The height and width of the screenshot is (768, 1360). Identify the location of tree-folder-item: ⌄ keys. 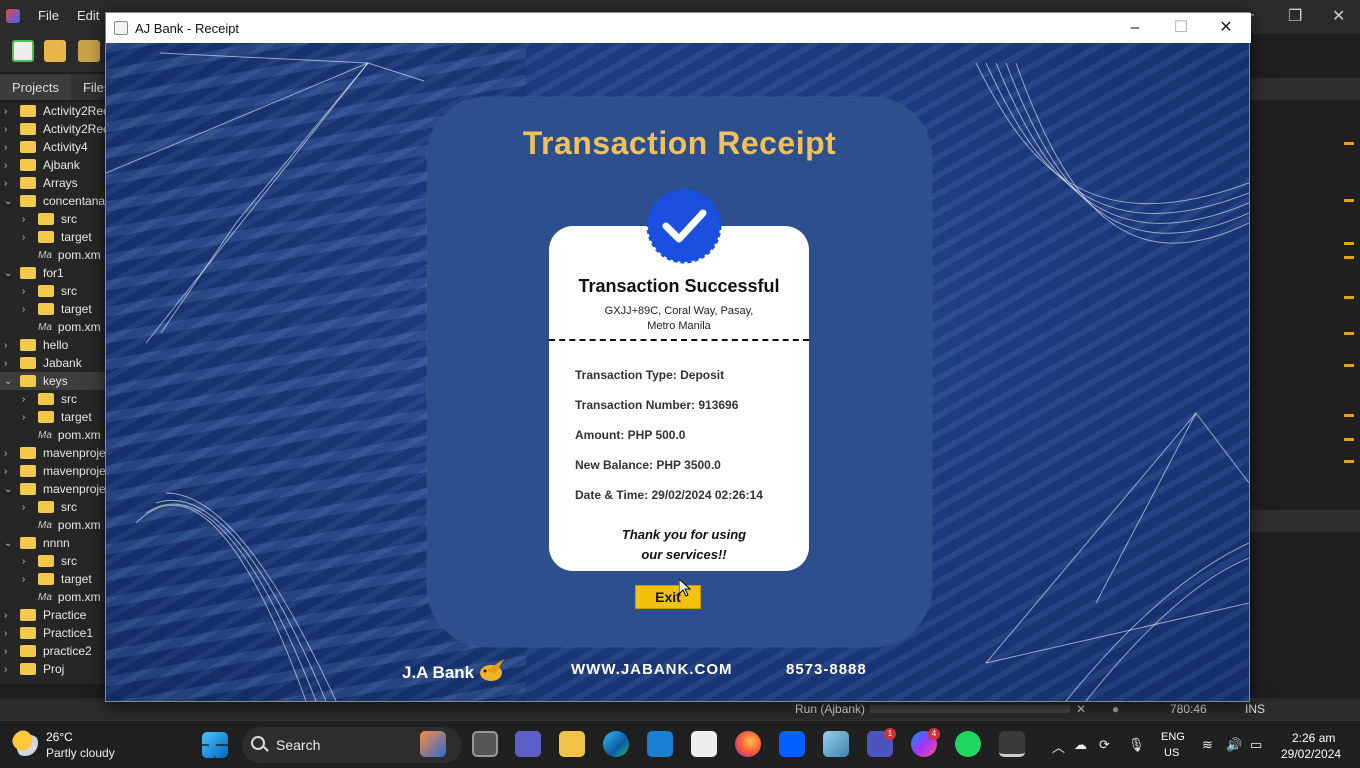
(53, 381).